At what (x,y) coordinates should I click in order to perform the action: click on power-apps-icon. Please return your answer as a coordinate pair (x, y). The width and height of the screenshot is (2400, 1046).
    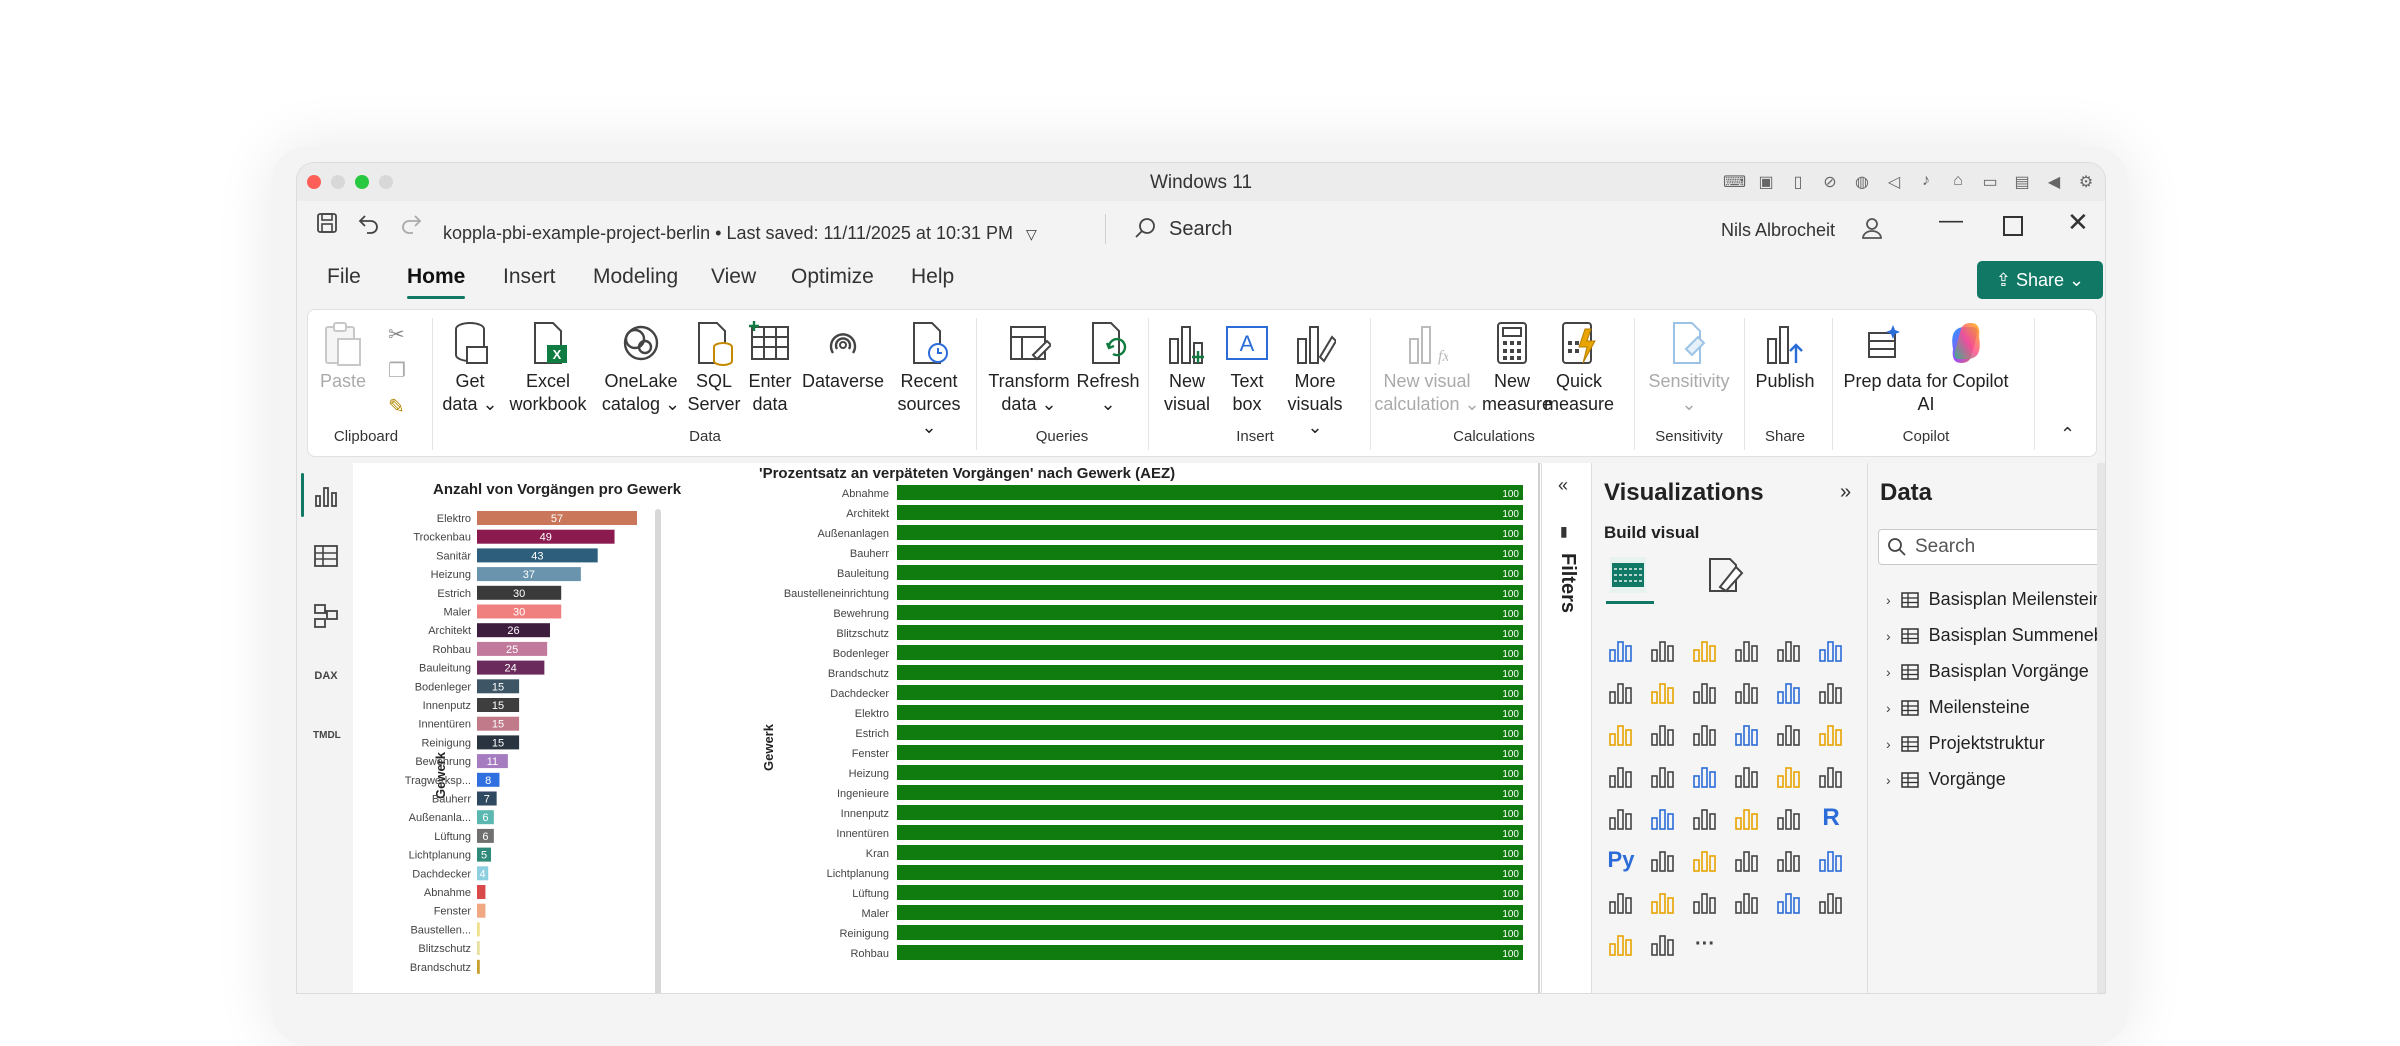
    Looking at the image, I should click on (1663, 902).